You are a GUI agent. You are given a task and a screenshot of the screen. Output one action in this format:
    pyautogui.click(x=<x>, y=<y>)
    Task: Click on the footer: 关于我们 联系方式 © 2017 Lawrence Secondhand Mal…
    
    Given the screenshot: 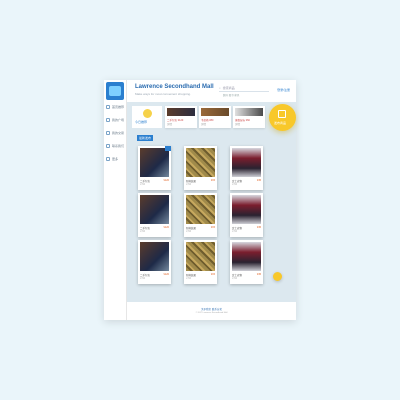 What is the action you would take?
    pyautogui.click(x=211, y=311)
    